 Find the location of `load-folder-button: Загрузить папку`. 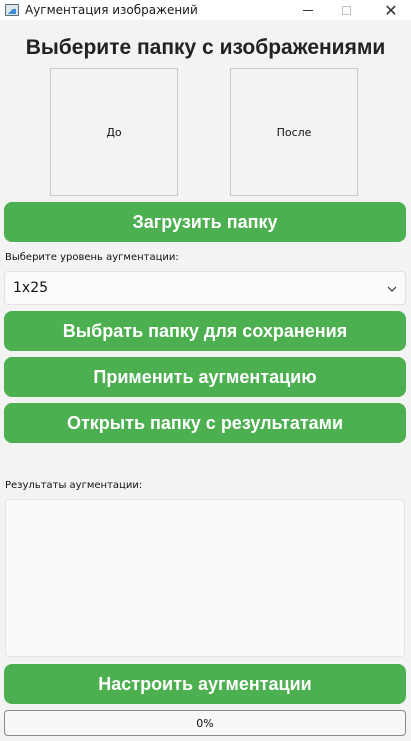

load-folder-button: Загрузить папку is located at coordinates (205, 222).